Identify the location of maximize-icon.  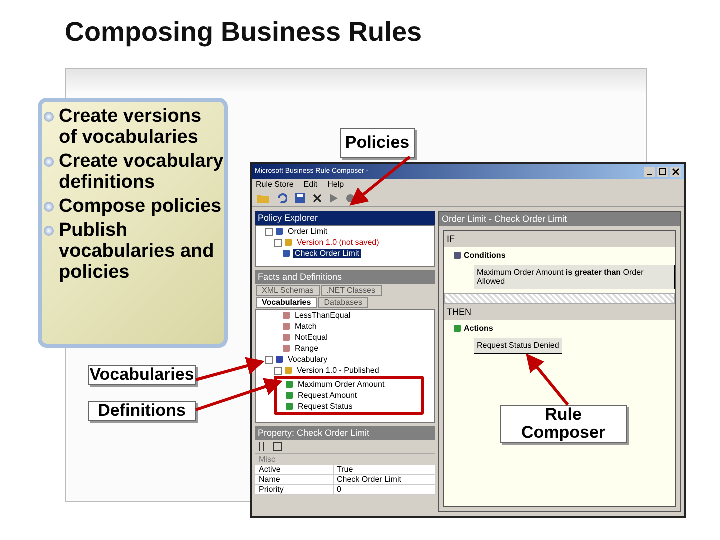
(662, 171).